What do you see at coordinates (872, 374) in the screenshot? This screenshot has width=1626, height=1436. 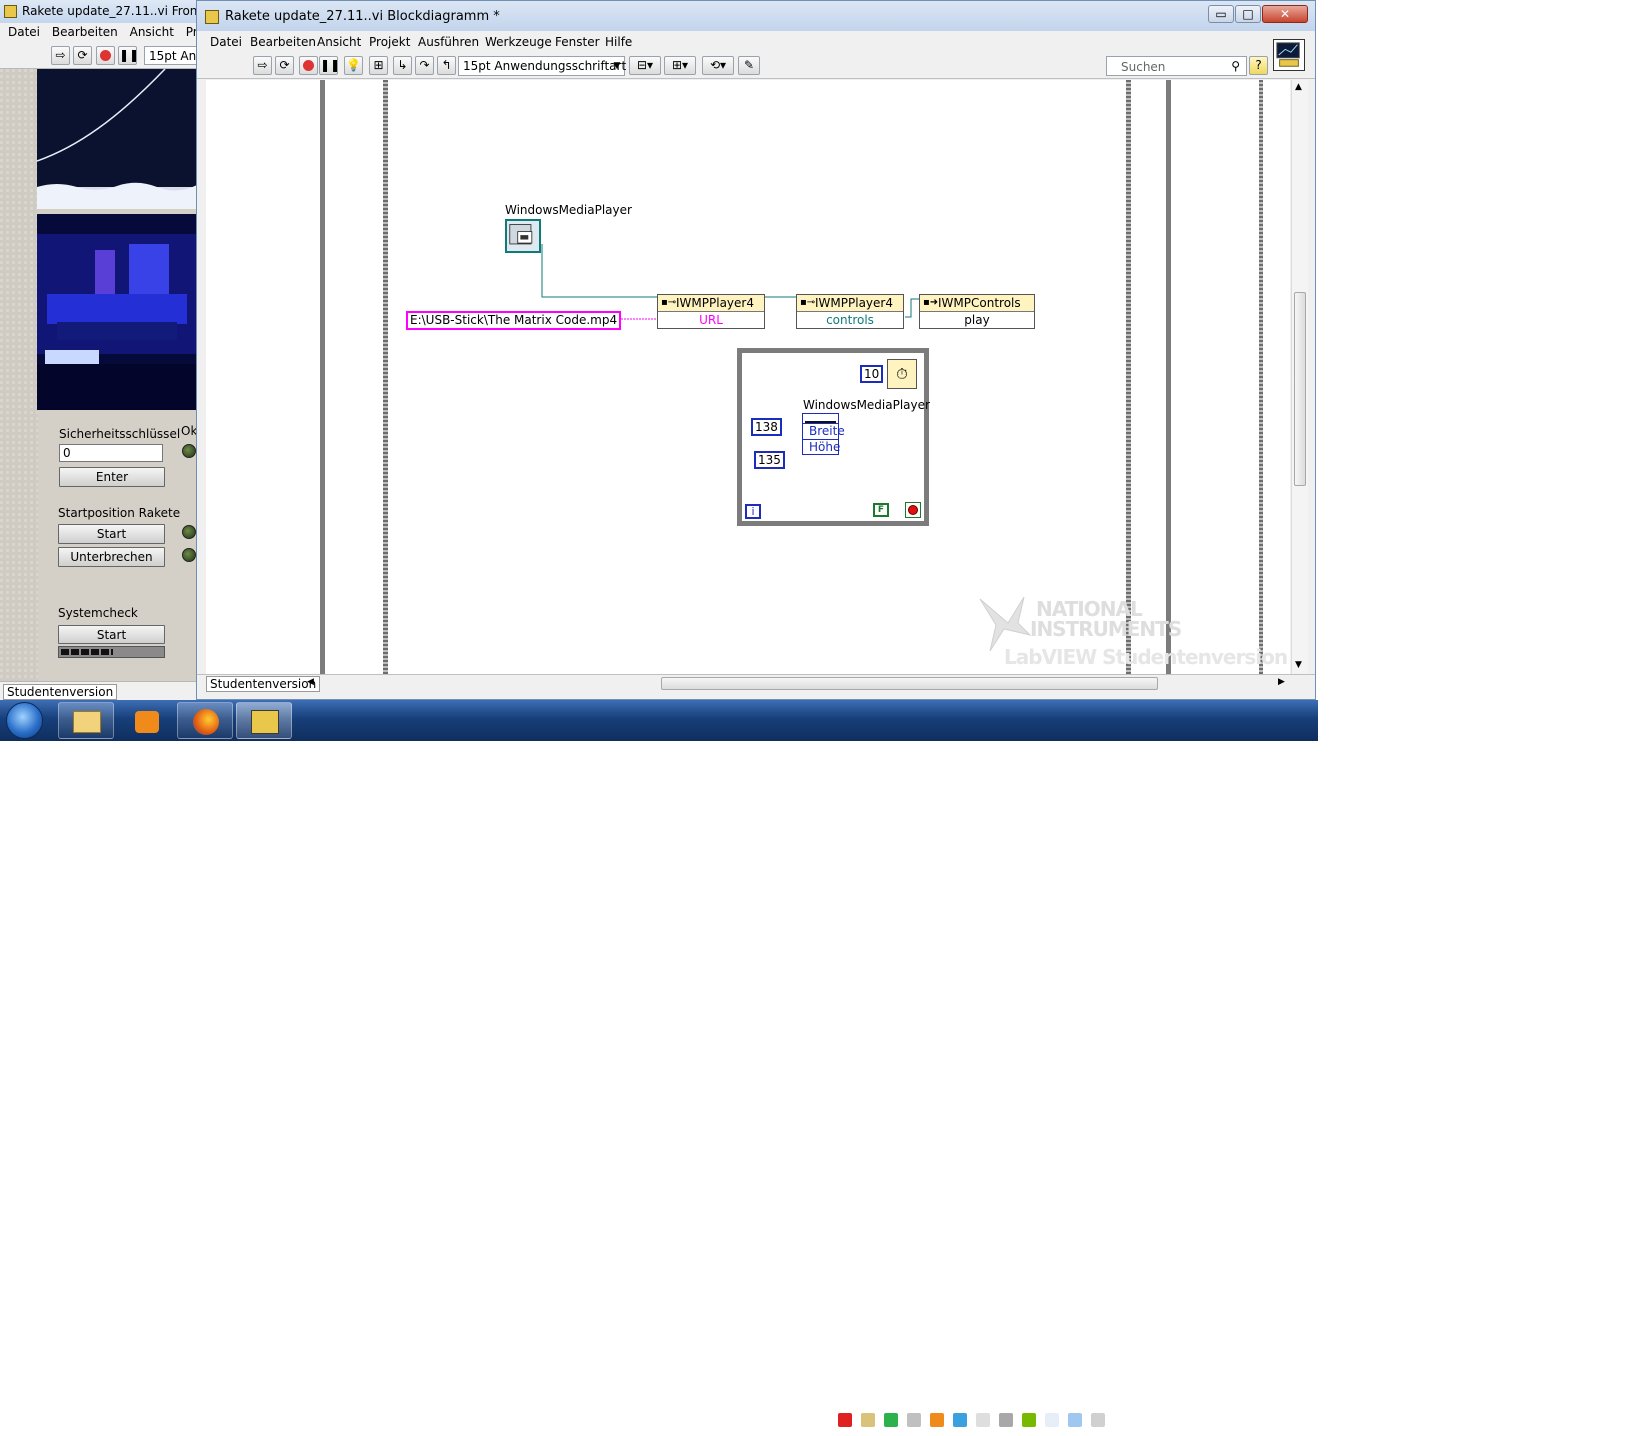 I see `wait-ms-constant: 10` at bounding box center [872, 374].